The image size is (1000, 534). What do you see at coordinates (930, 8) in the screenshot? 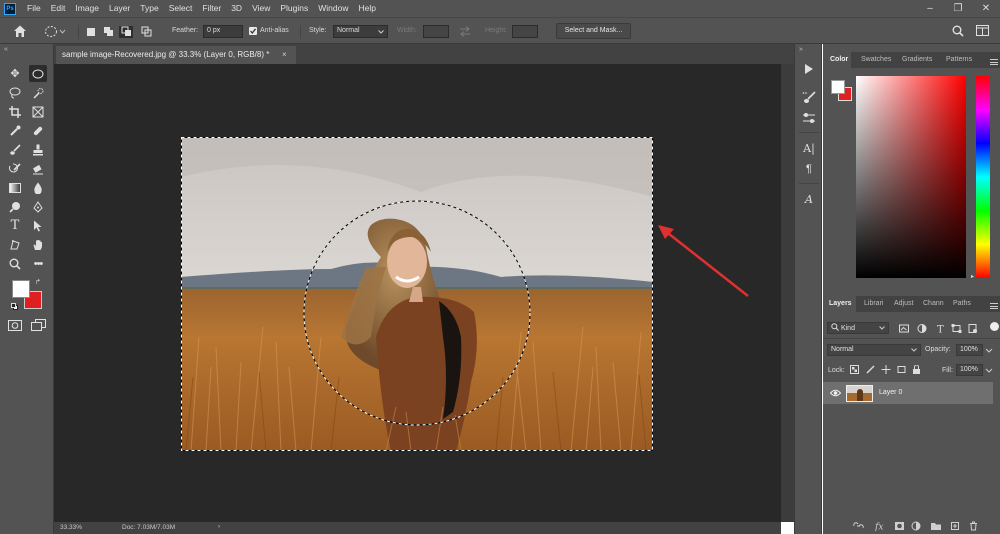
I see `minimize-button: –` at bounding box center [930, 8].